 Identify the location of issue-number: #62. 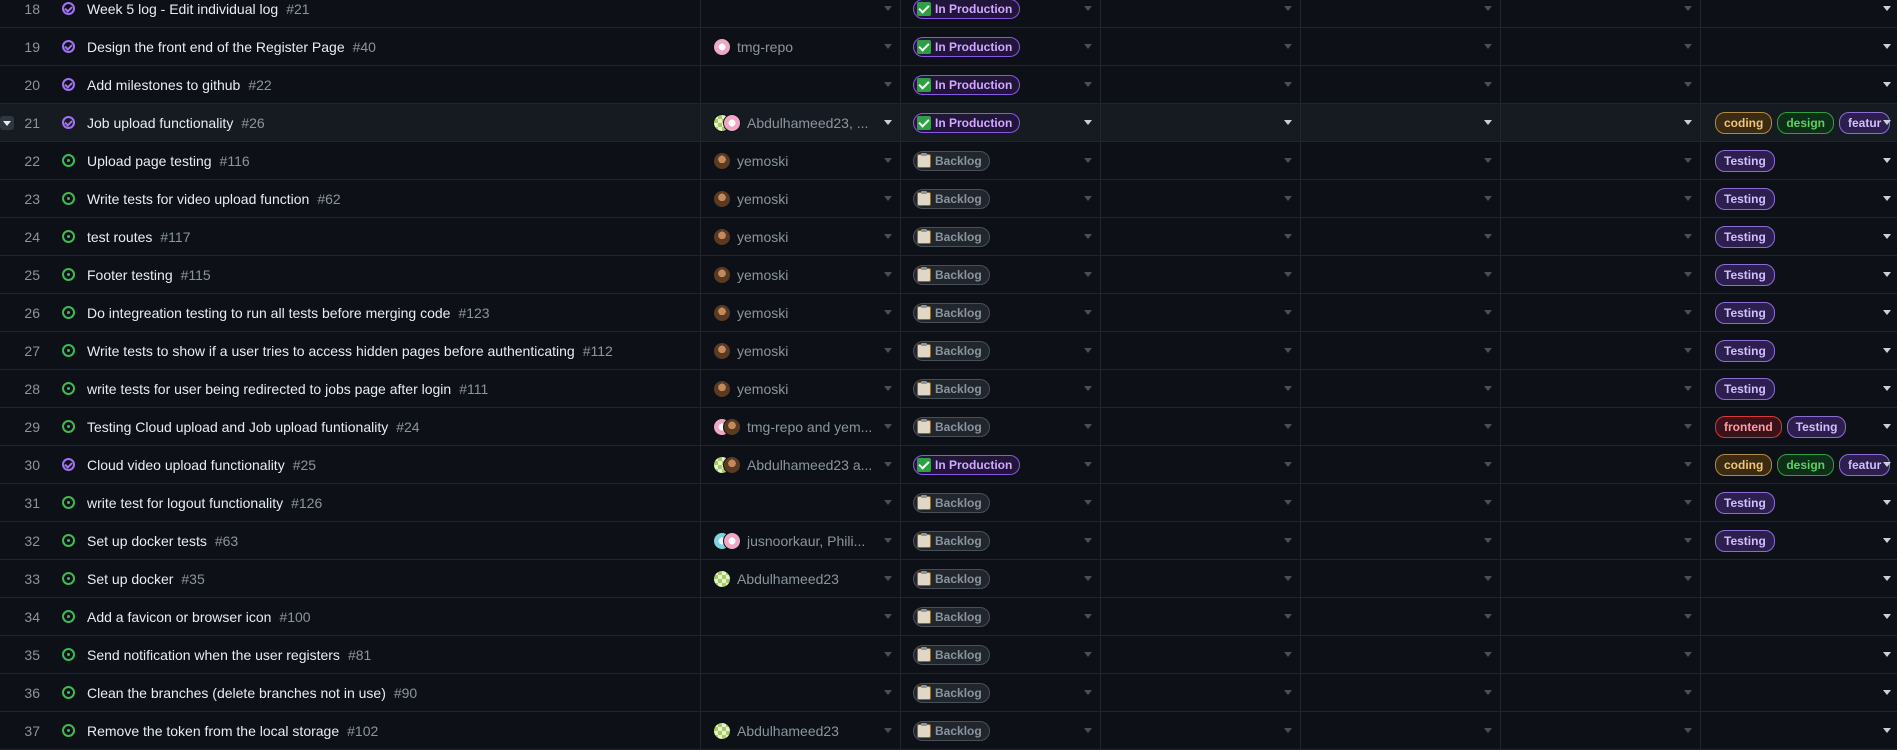
(328, 199).